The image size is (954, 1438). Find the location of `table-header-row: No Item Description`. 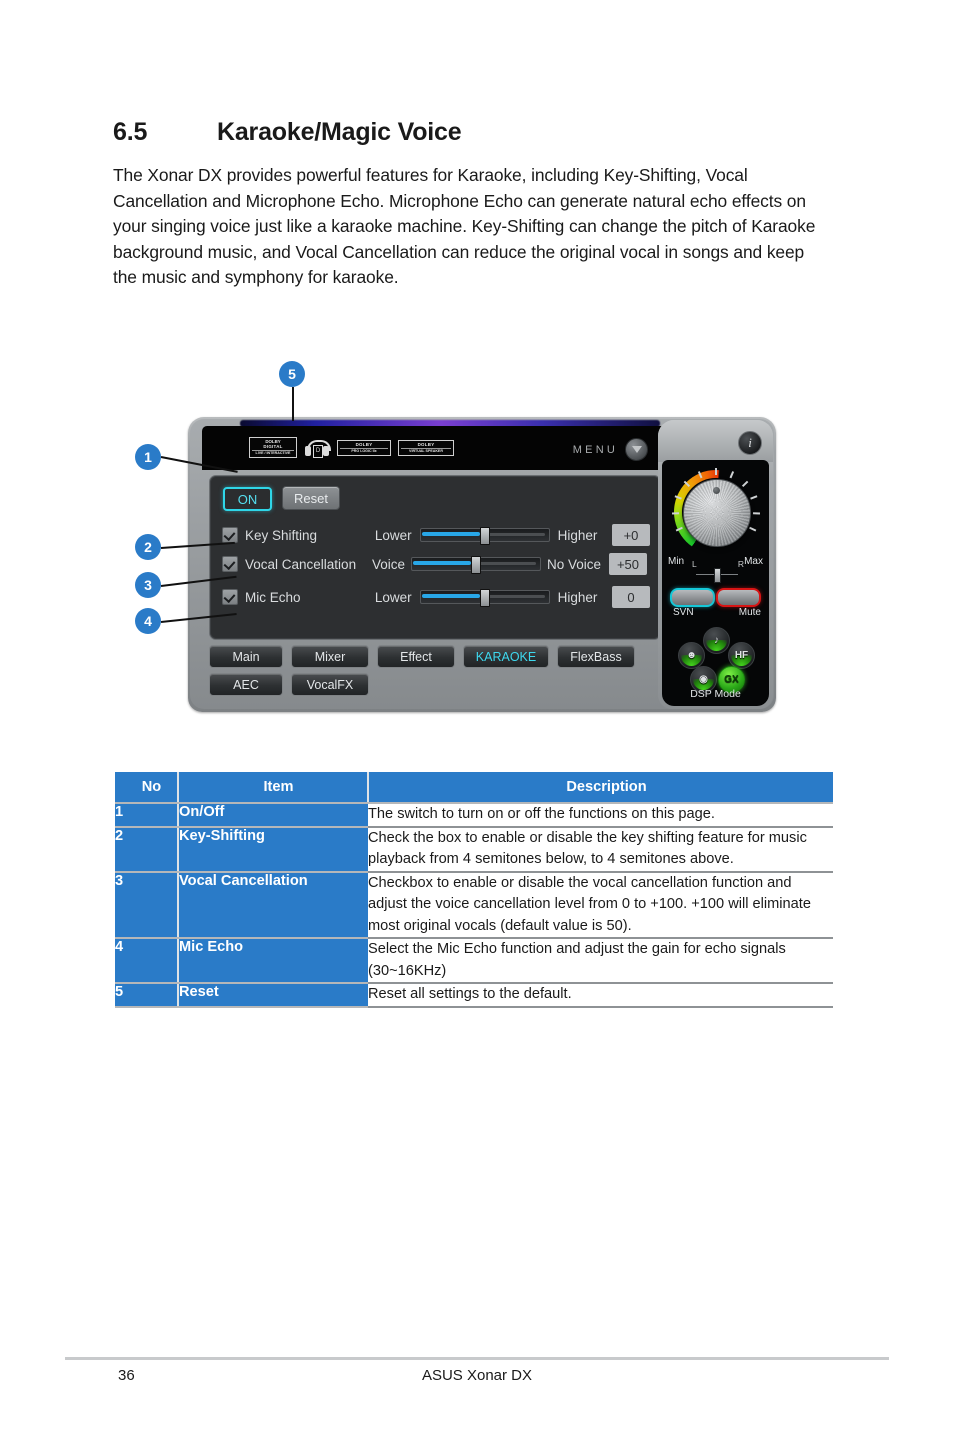

table-header-row: No Item Description is located at coordinates (474, 788).